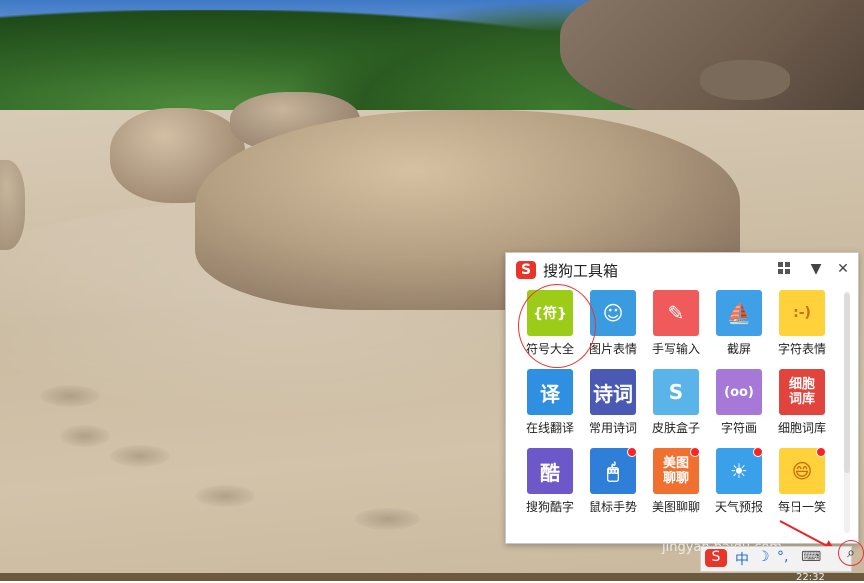 The image size is (864, 583). I want to click on tool-icon: 细胞词库, so click(802, 392).